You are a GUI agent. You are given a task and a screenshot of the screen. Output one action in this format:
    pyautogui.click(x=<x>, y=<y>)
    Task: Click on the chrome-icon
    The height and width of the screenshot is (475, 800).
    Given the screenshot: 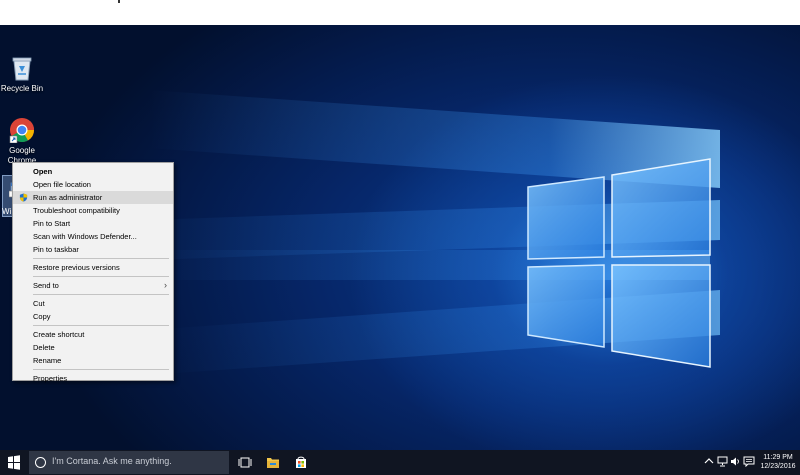 What is the action you would take?
    pyautogui.click(x=22, y=130)
    